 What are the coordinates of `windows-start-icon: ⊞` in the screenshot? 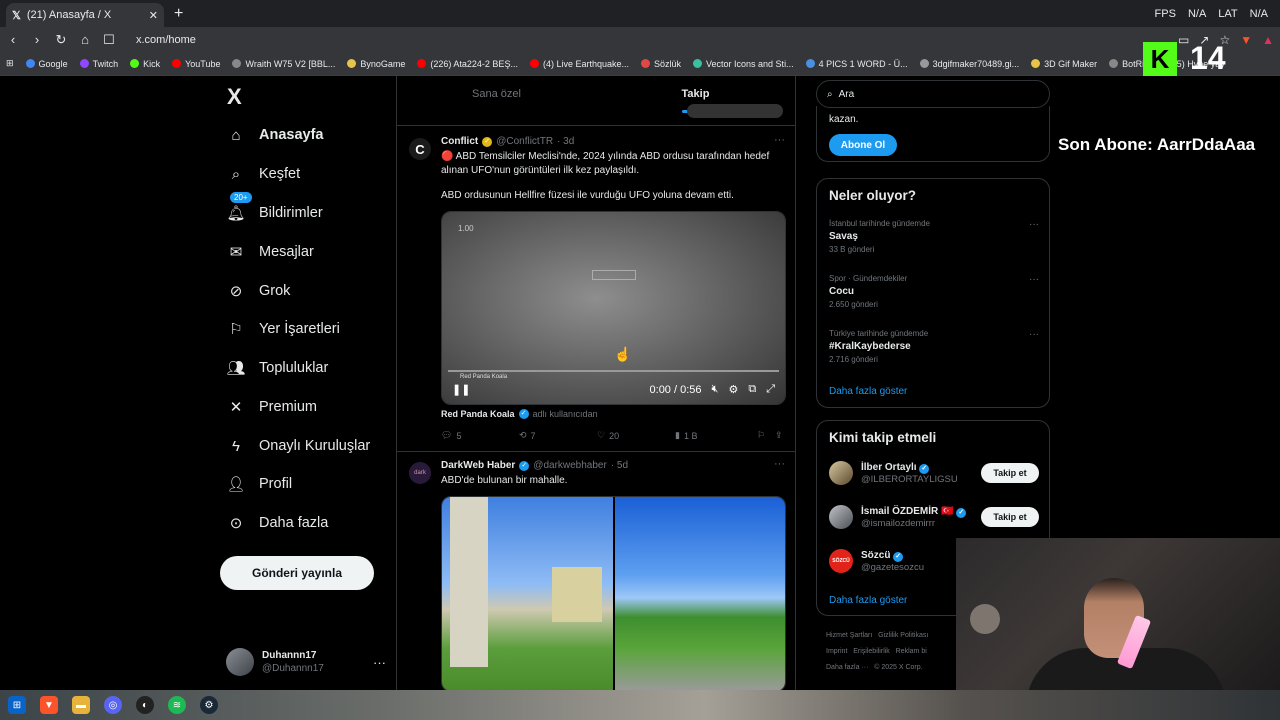 It's located at (17, 705).